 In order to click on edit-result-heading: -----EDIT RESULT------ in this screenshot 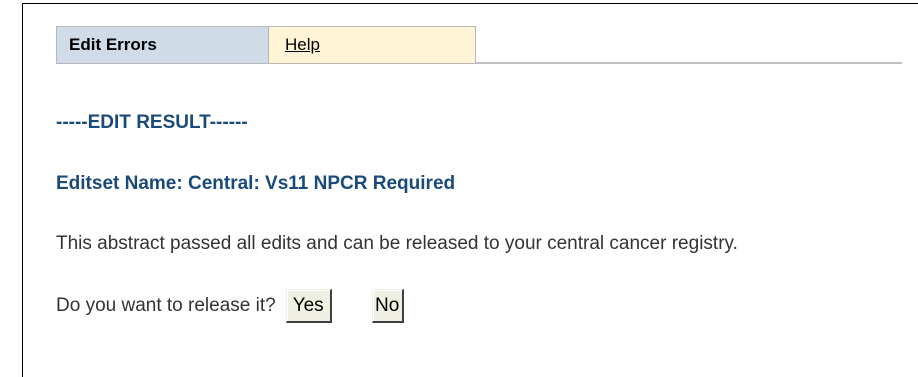, I will do `click(152, 122)`.